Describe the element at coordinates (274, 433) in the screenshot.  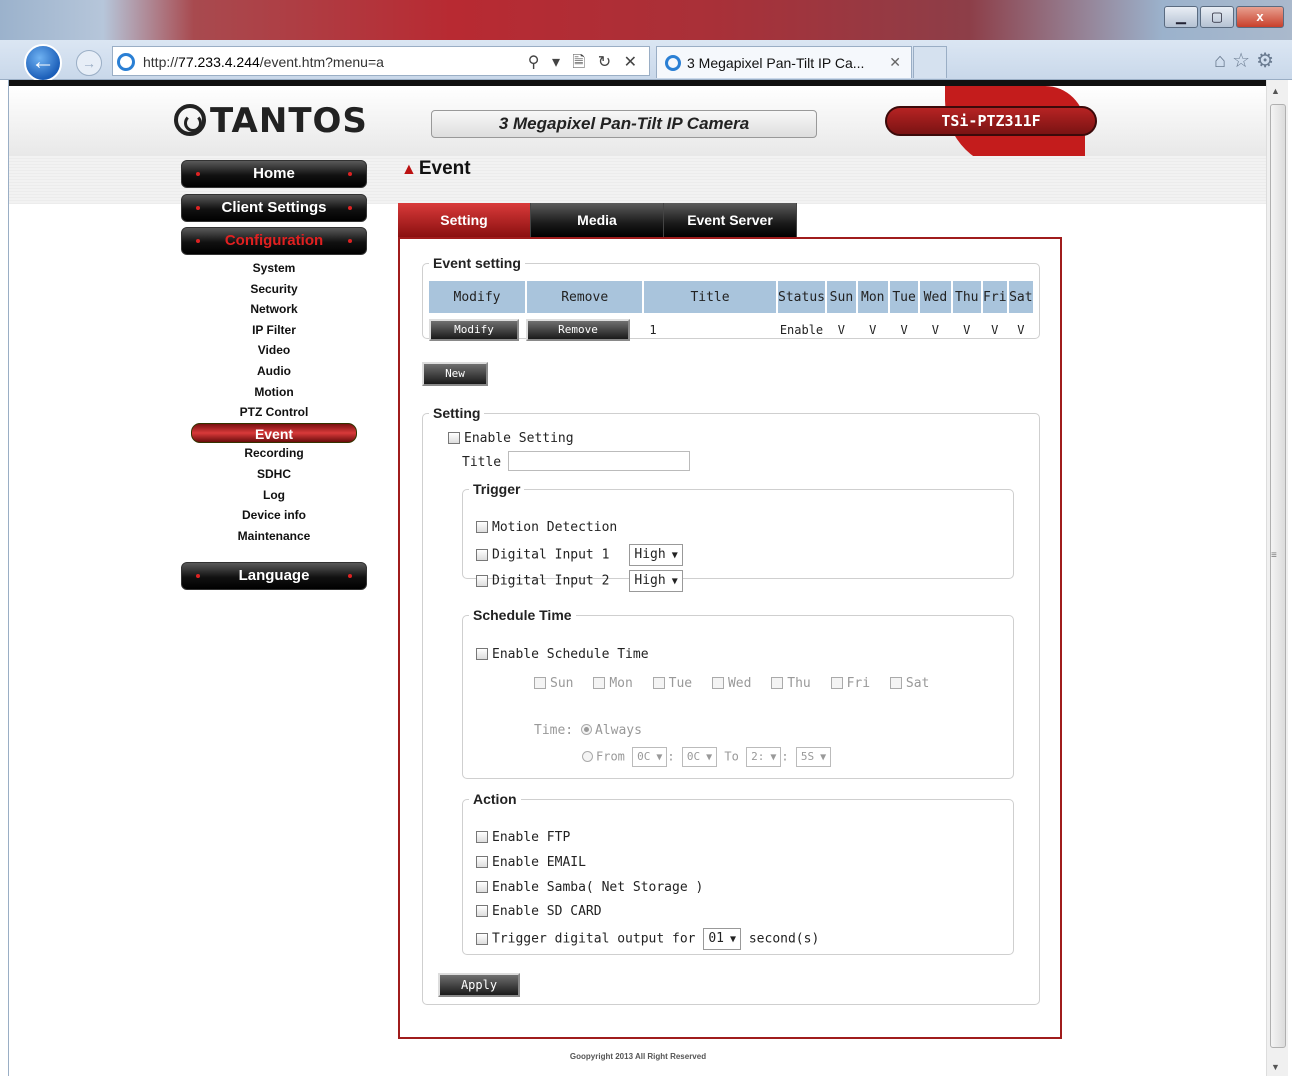
I see `submenu-item-event: Event` at that location.